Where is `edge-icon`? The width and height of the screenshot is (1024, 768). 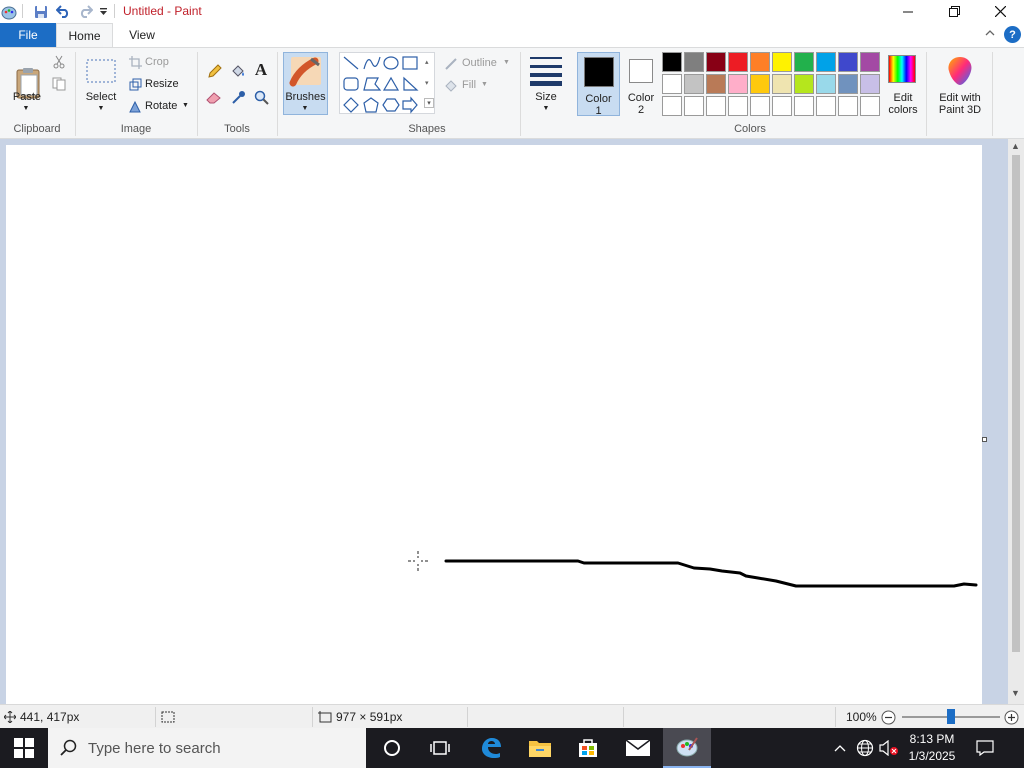 edge-icon is located at coordinates (491, 748).